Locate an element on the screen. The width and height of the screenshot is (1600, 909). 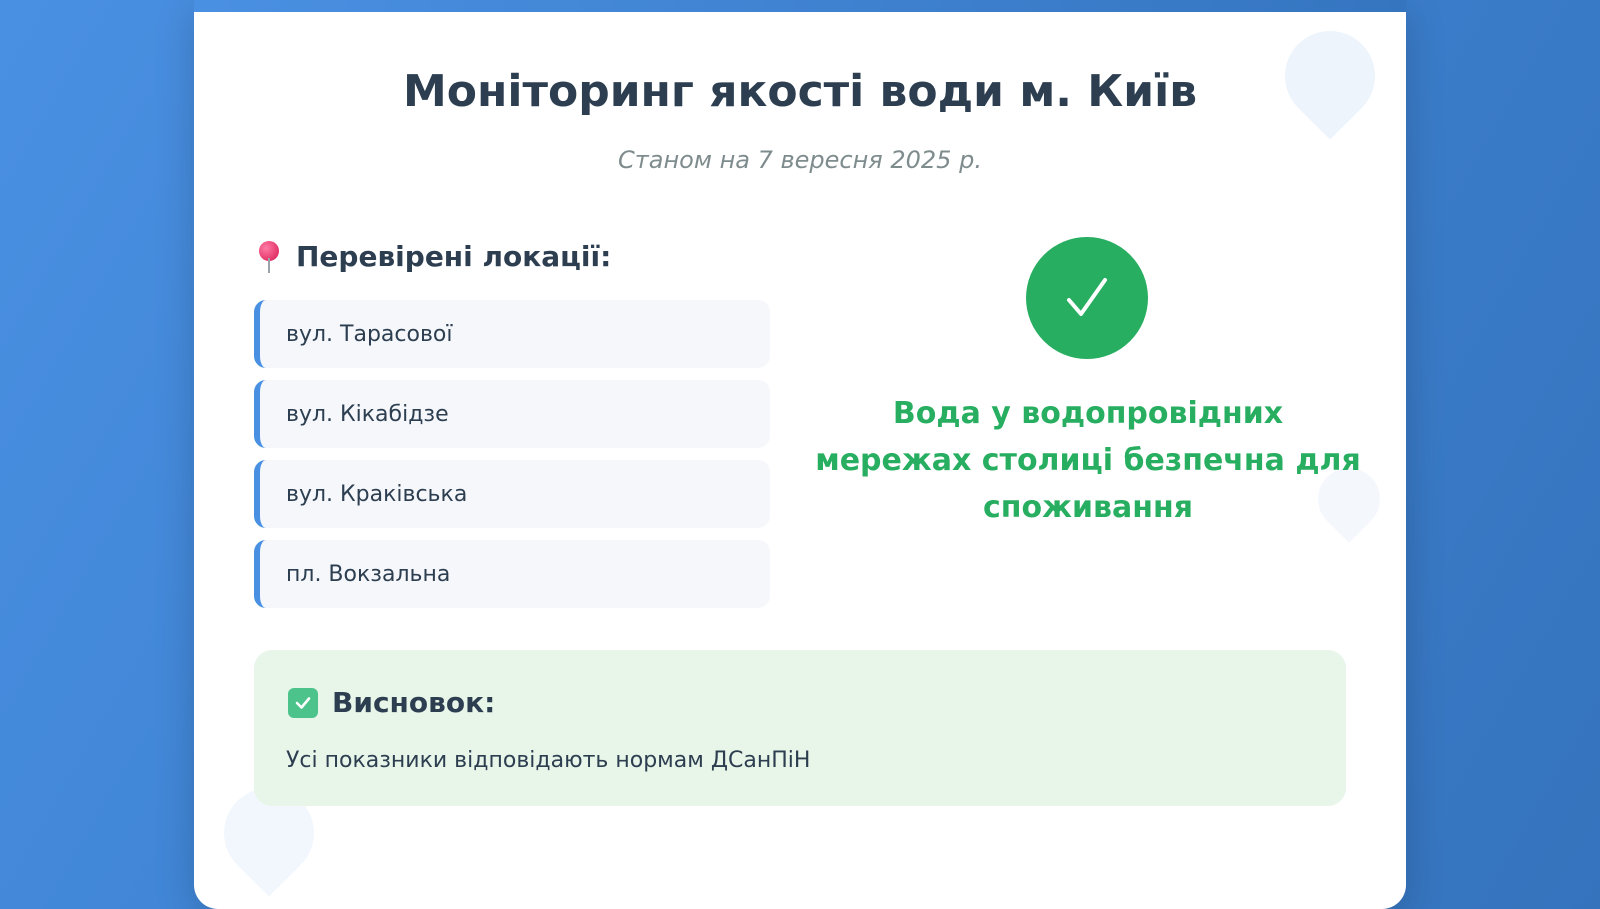
page-subtitle: Станом на 7 вересня 2025 р. is located at coordinates (800, 160).